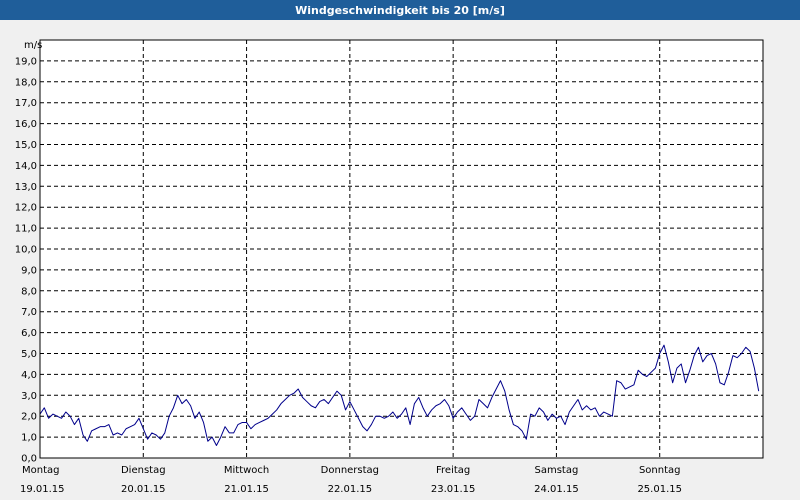  What do you see at coordinates (143, 489) in the screenshot?
I see `x-tick-date-label: 20.01.15` at bounding box center [143, 489].